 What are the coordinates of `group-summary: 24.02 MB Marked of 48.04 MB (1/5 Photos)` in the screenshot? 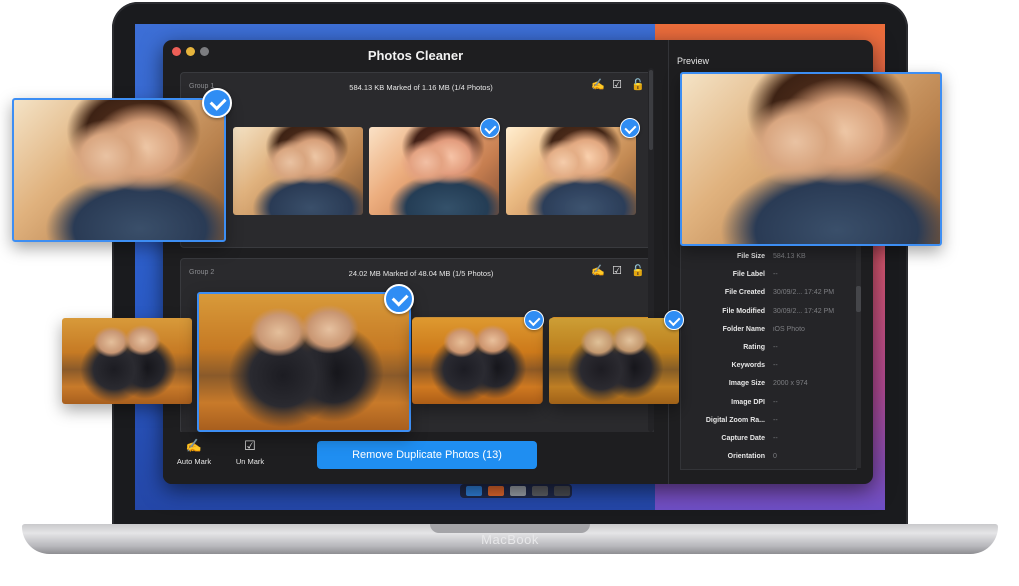 It's located at (421, 273).